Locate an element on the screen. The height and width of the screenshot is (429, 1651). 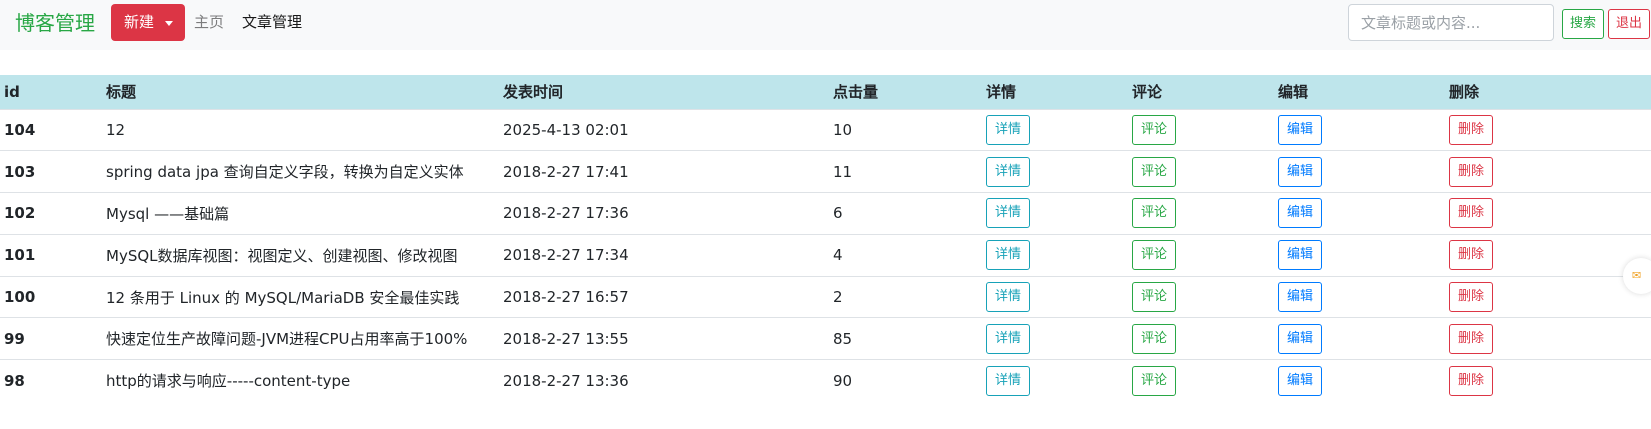
cell-time: 2018-2-27 17:36 is located at coordinates (664, 213).